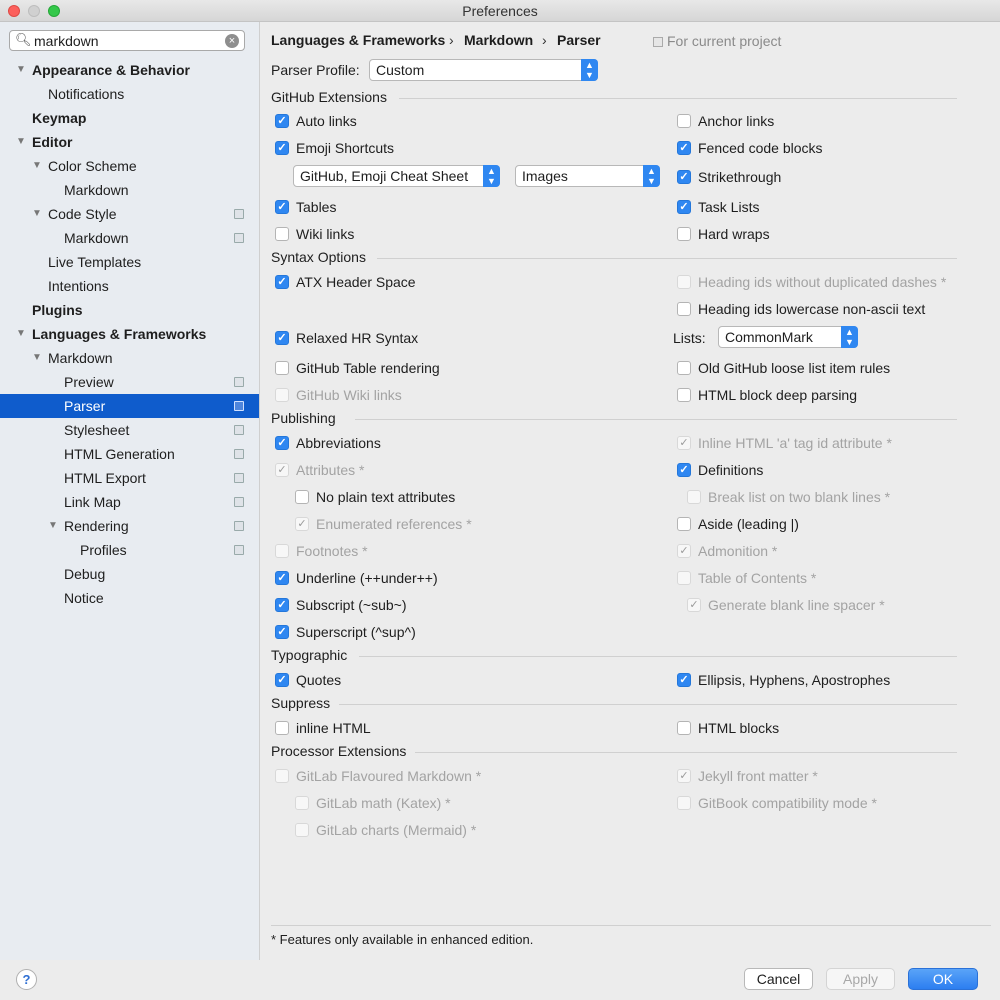 This screenshot has width=1000, height=1000. I want to click on tree-item-link-map: Link Map, so click(129, 502).